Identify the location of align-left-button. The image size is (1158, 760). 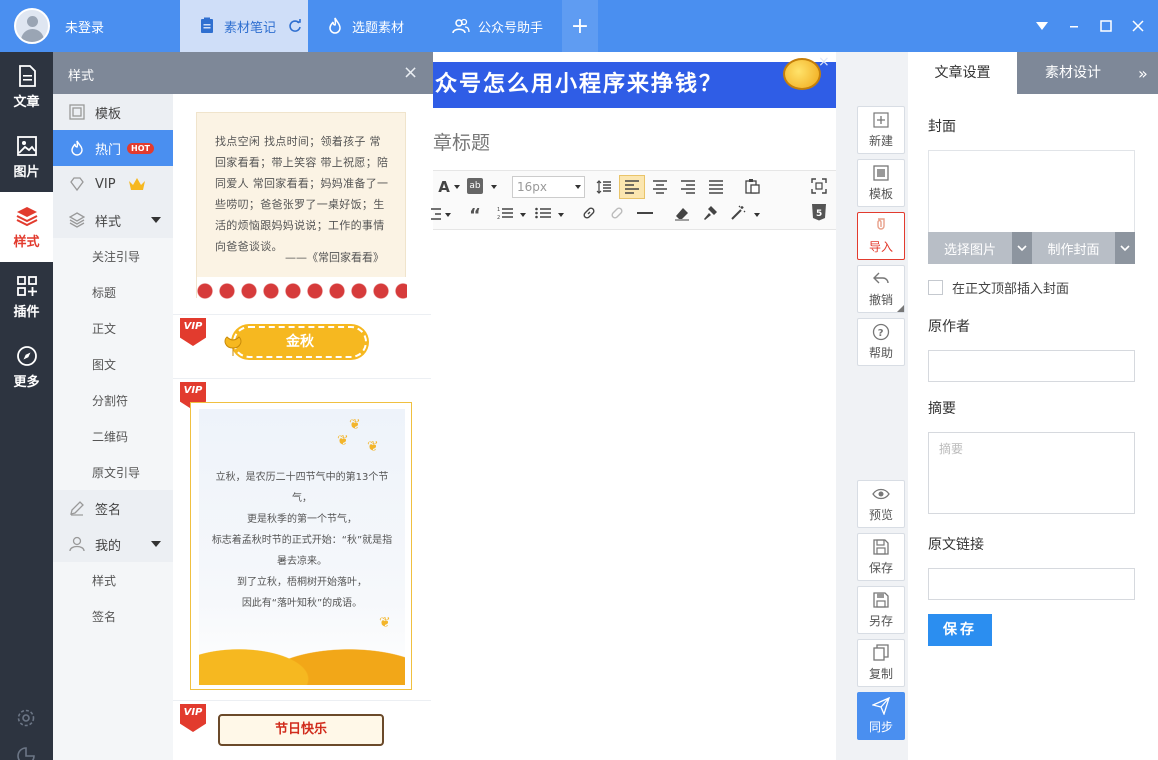
(632, 187).